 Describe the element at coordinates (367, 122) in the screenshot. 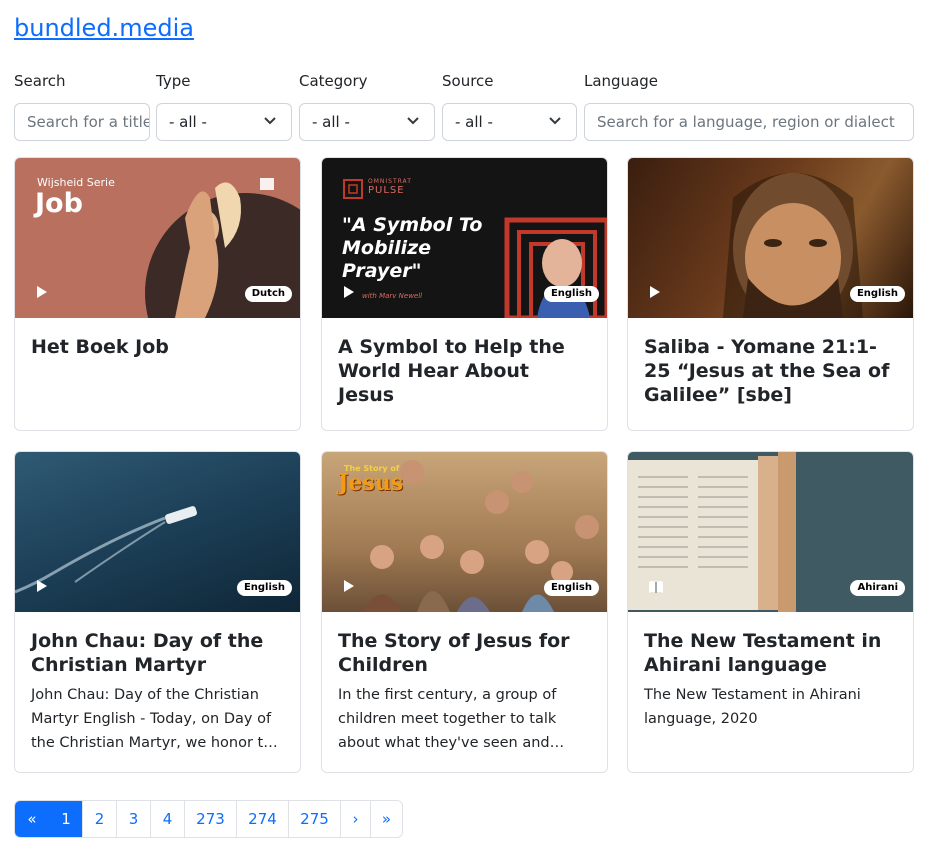

I see `category-select: - all -` at that location.